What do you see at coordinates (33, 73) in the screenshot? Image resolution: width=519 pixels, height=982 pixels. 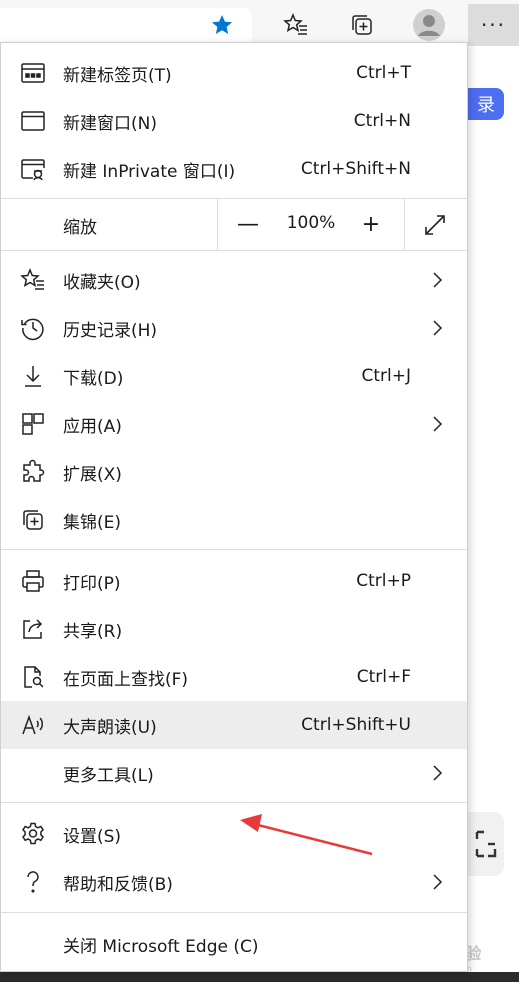 I see `new-tab-icon` at bounding box center [33, 73].